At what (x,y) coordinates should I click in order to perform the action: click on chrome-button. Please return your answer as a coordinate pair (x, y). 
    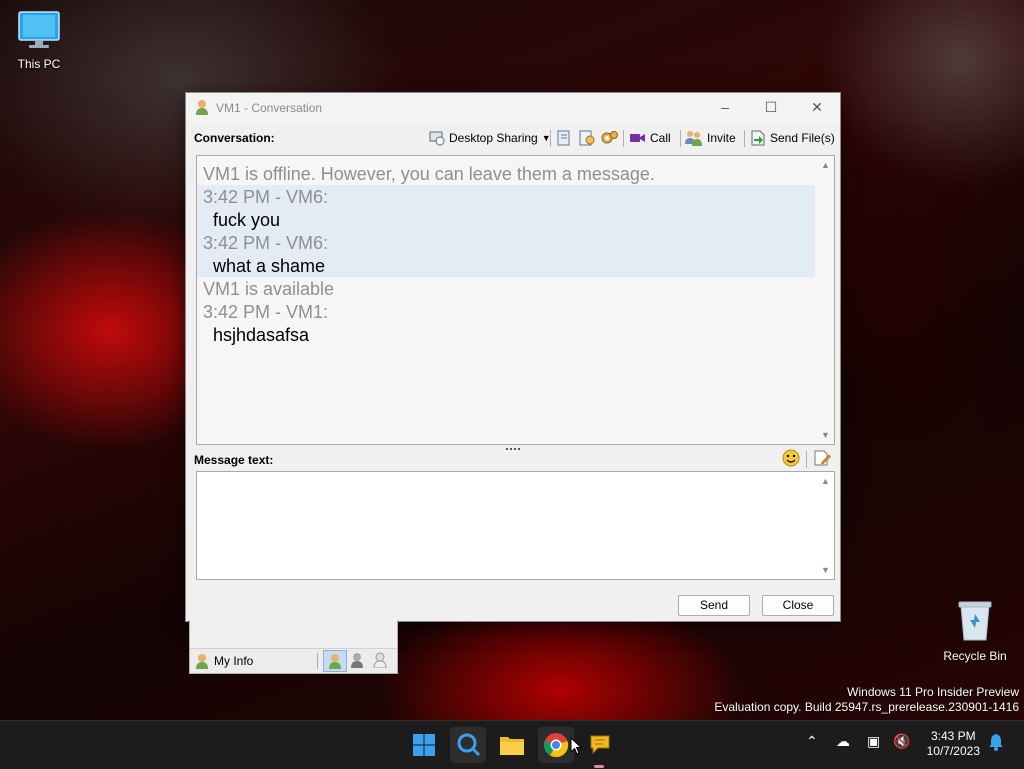
    Looking at the image, I should click on (556, 745).